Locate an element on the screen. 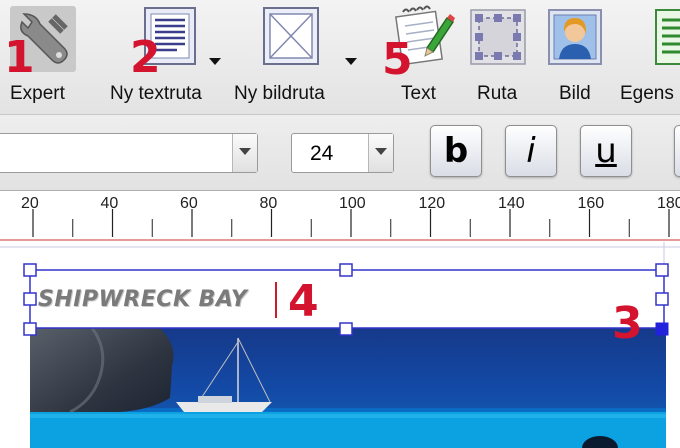  italic-button: i is located at coordinates (531, 151).